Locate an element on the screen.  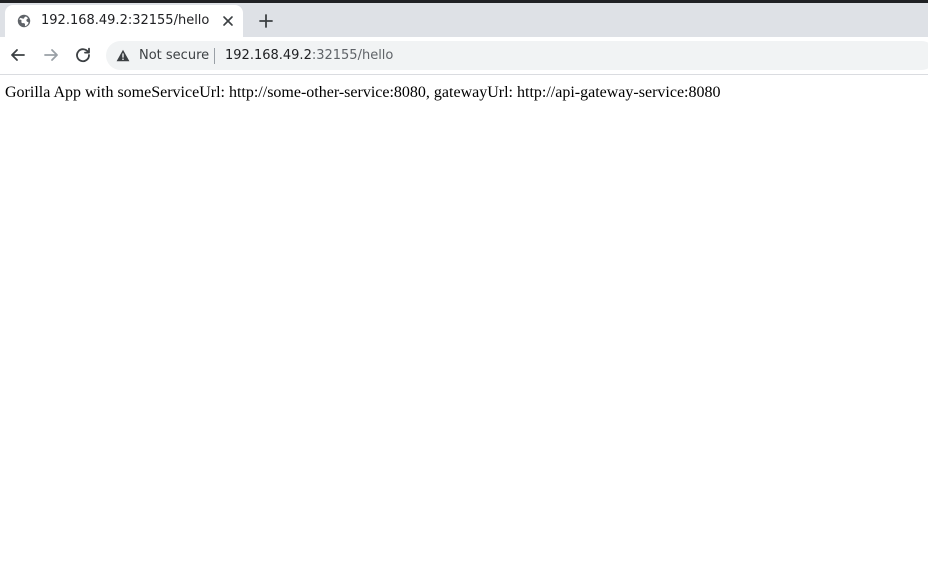
security-label: Not secure is located at coordinates (174, 55).